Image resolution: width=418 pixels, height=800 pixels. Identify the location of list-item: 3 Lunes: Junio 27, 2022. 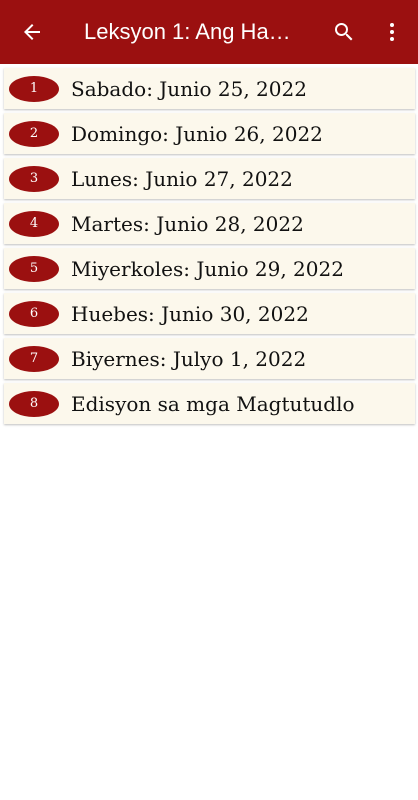
(209, 178).